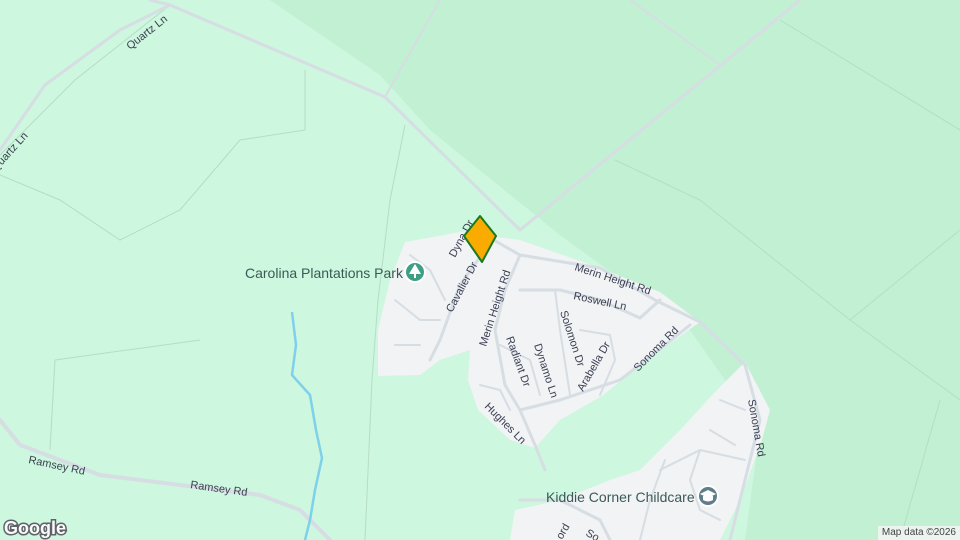 The image size is (960, 540). Describe the element at coordinates (415, 272) in the screenshot. I see `tree-icon` at that location.